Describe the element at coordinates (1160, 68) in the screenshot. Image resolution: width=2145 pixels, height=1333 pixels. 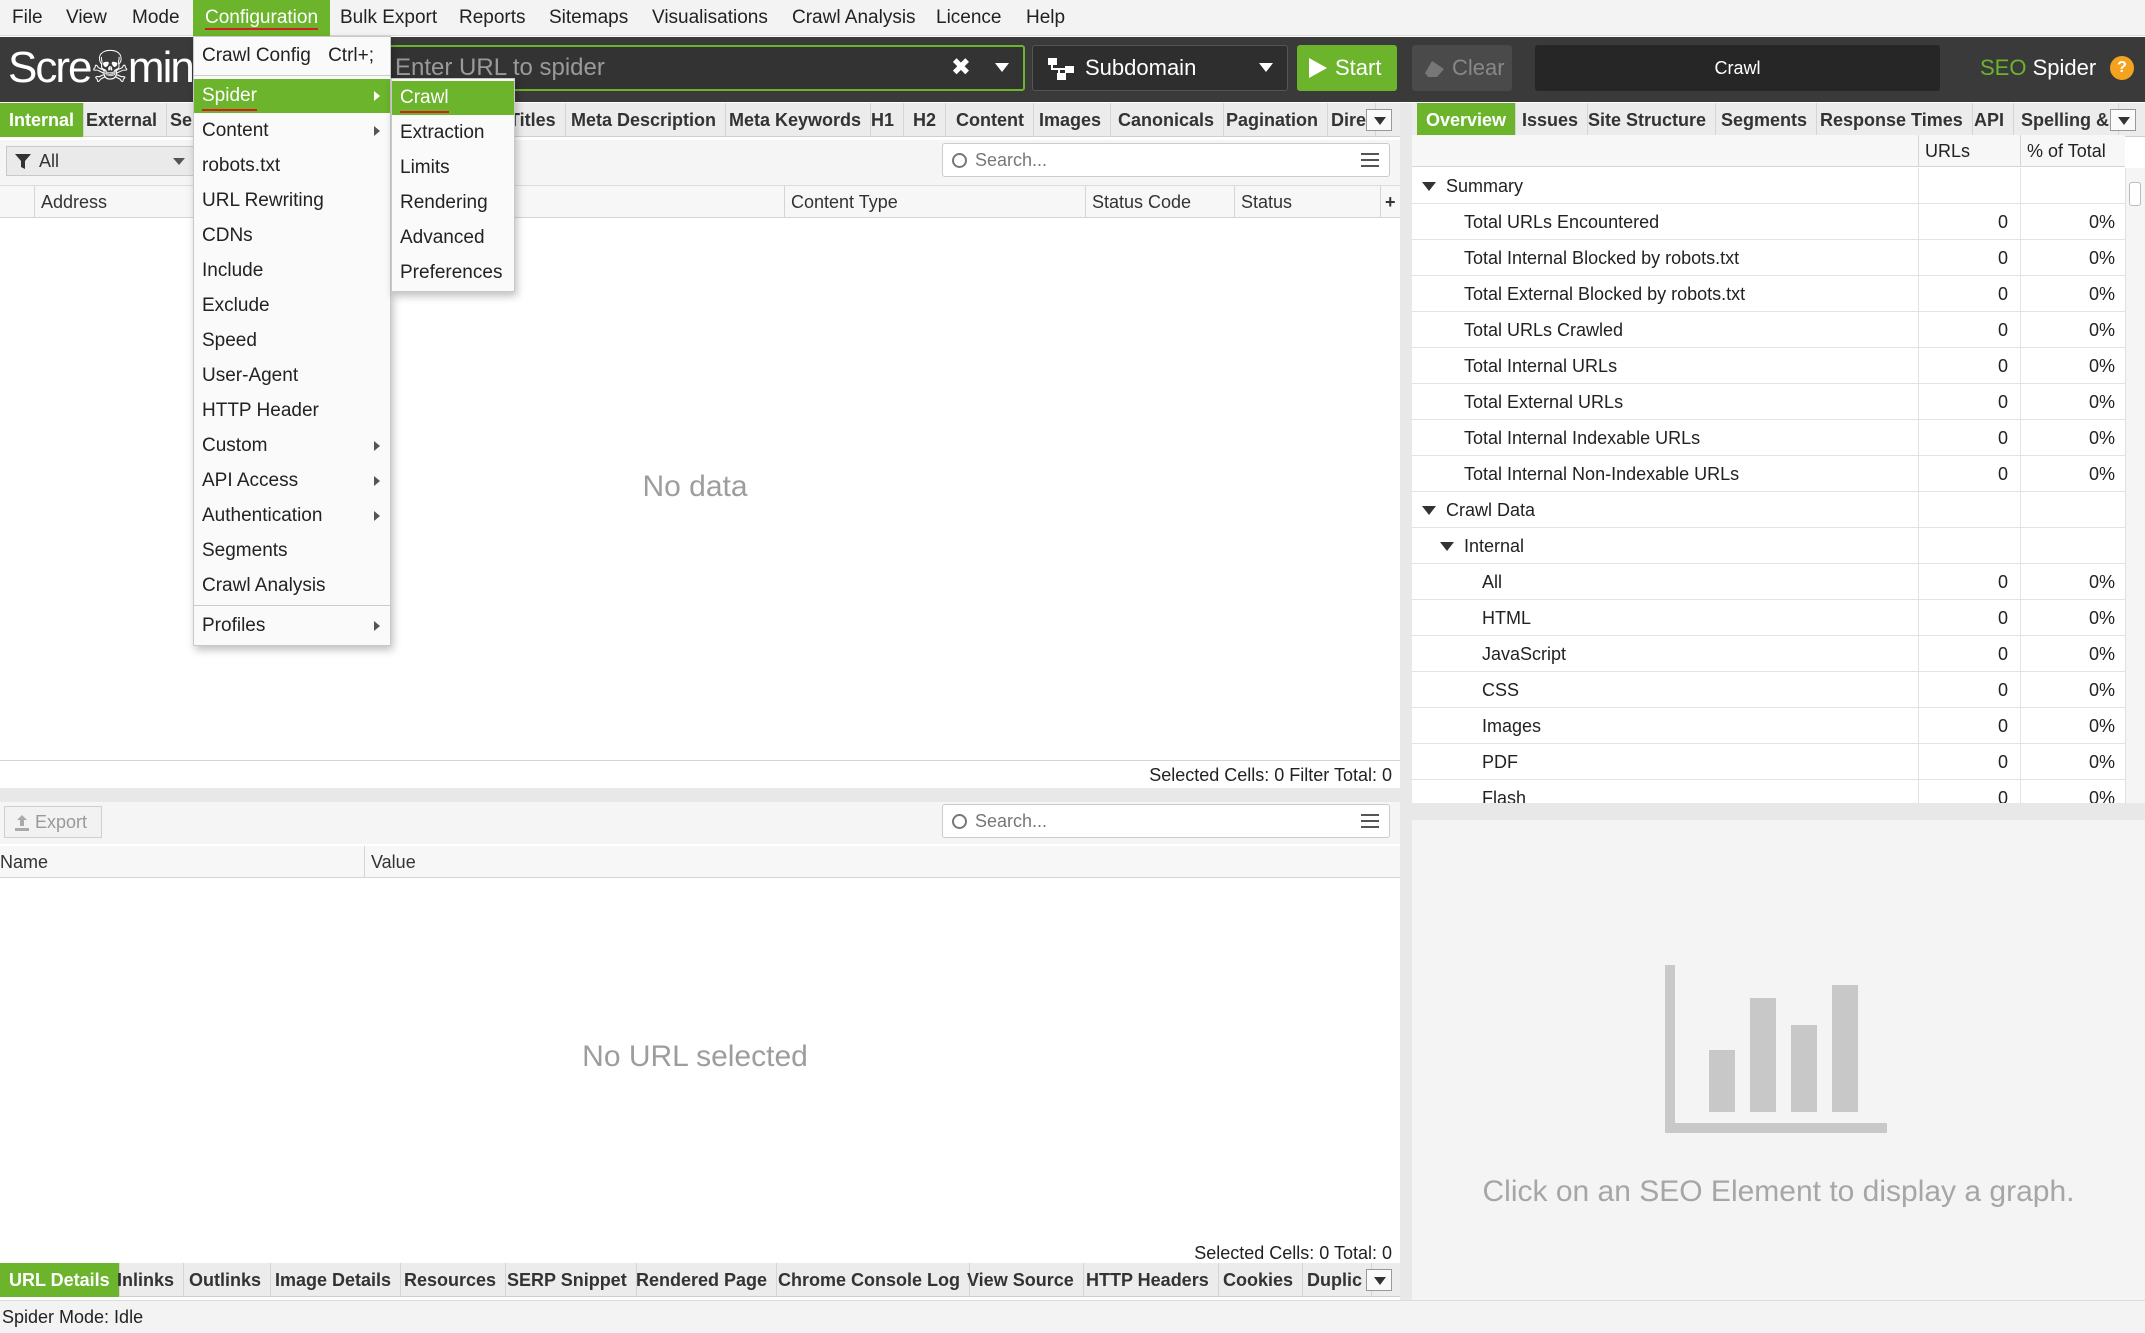
I see `crawl-mode-select: Subdomain` at that location.